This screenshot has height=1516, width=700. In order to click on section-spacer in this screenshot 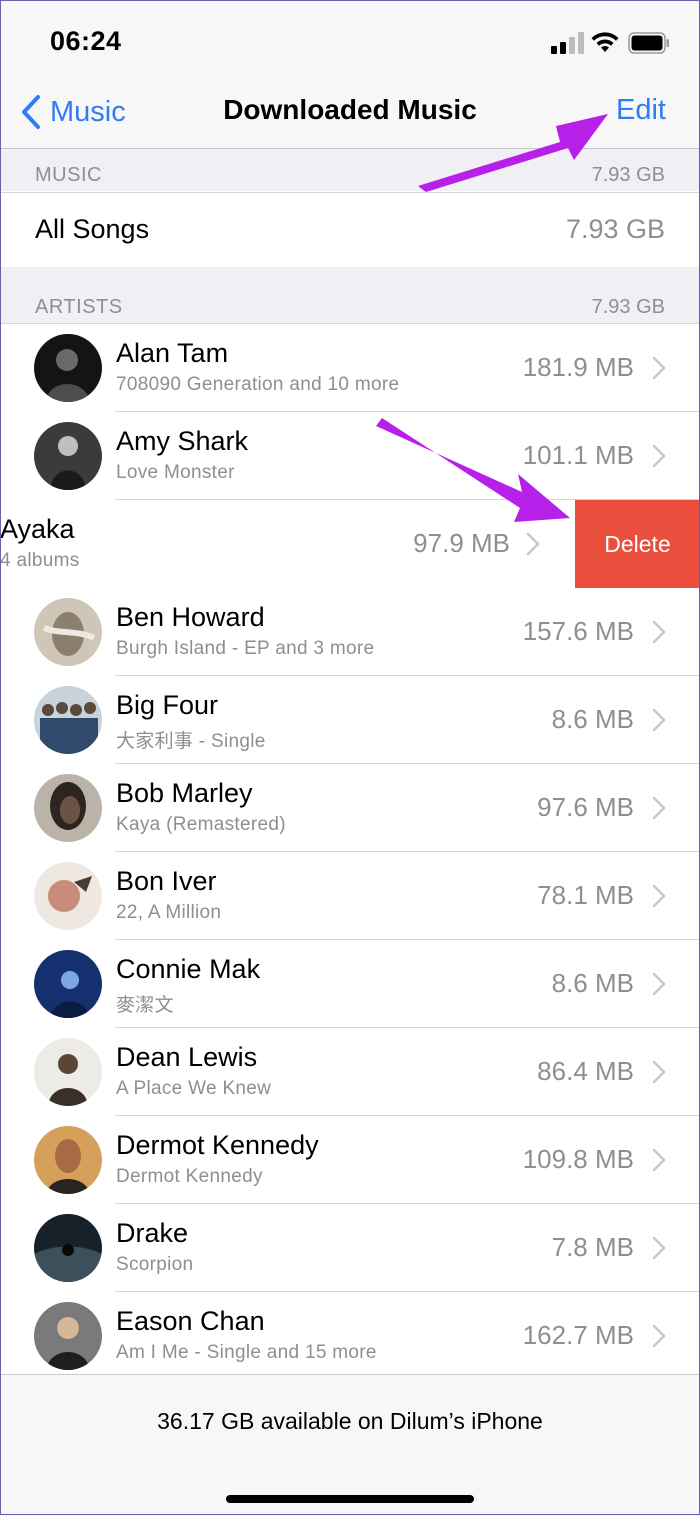, I will do `click(350, 274)`.